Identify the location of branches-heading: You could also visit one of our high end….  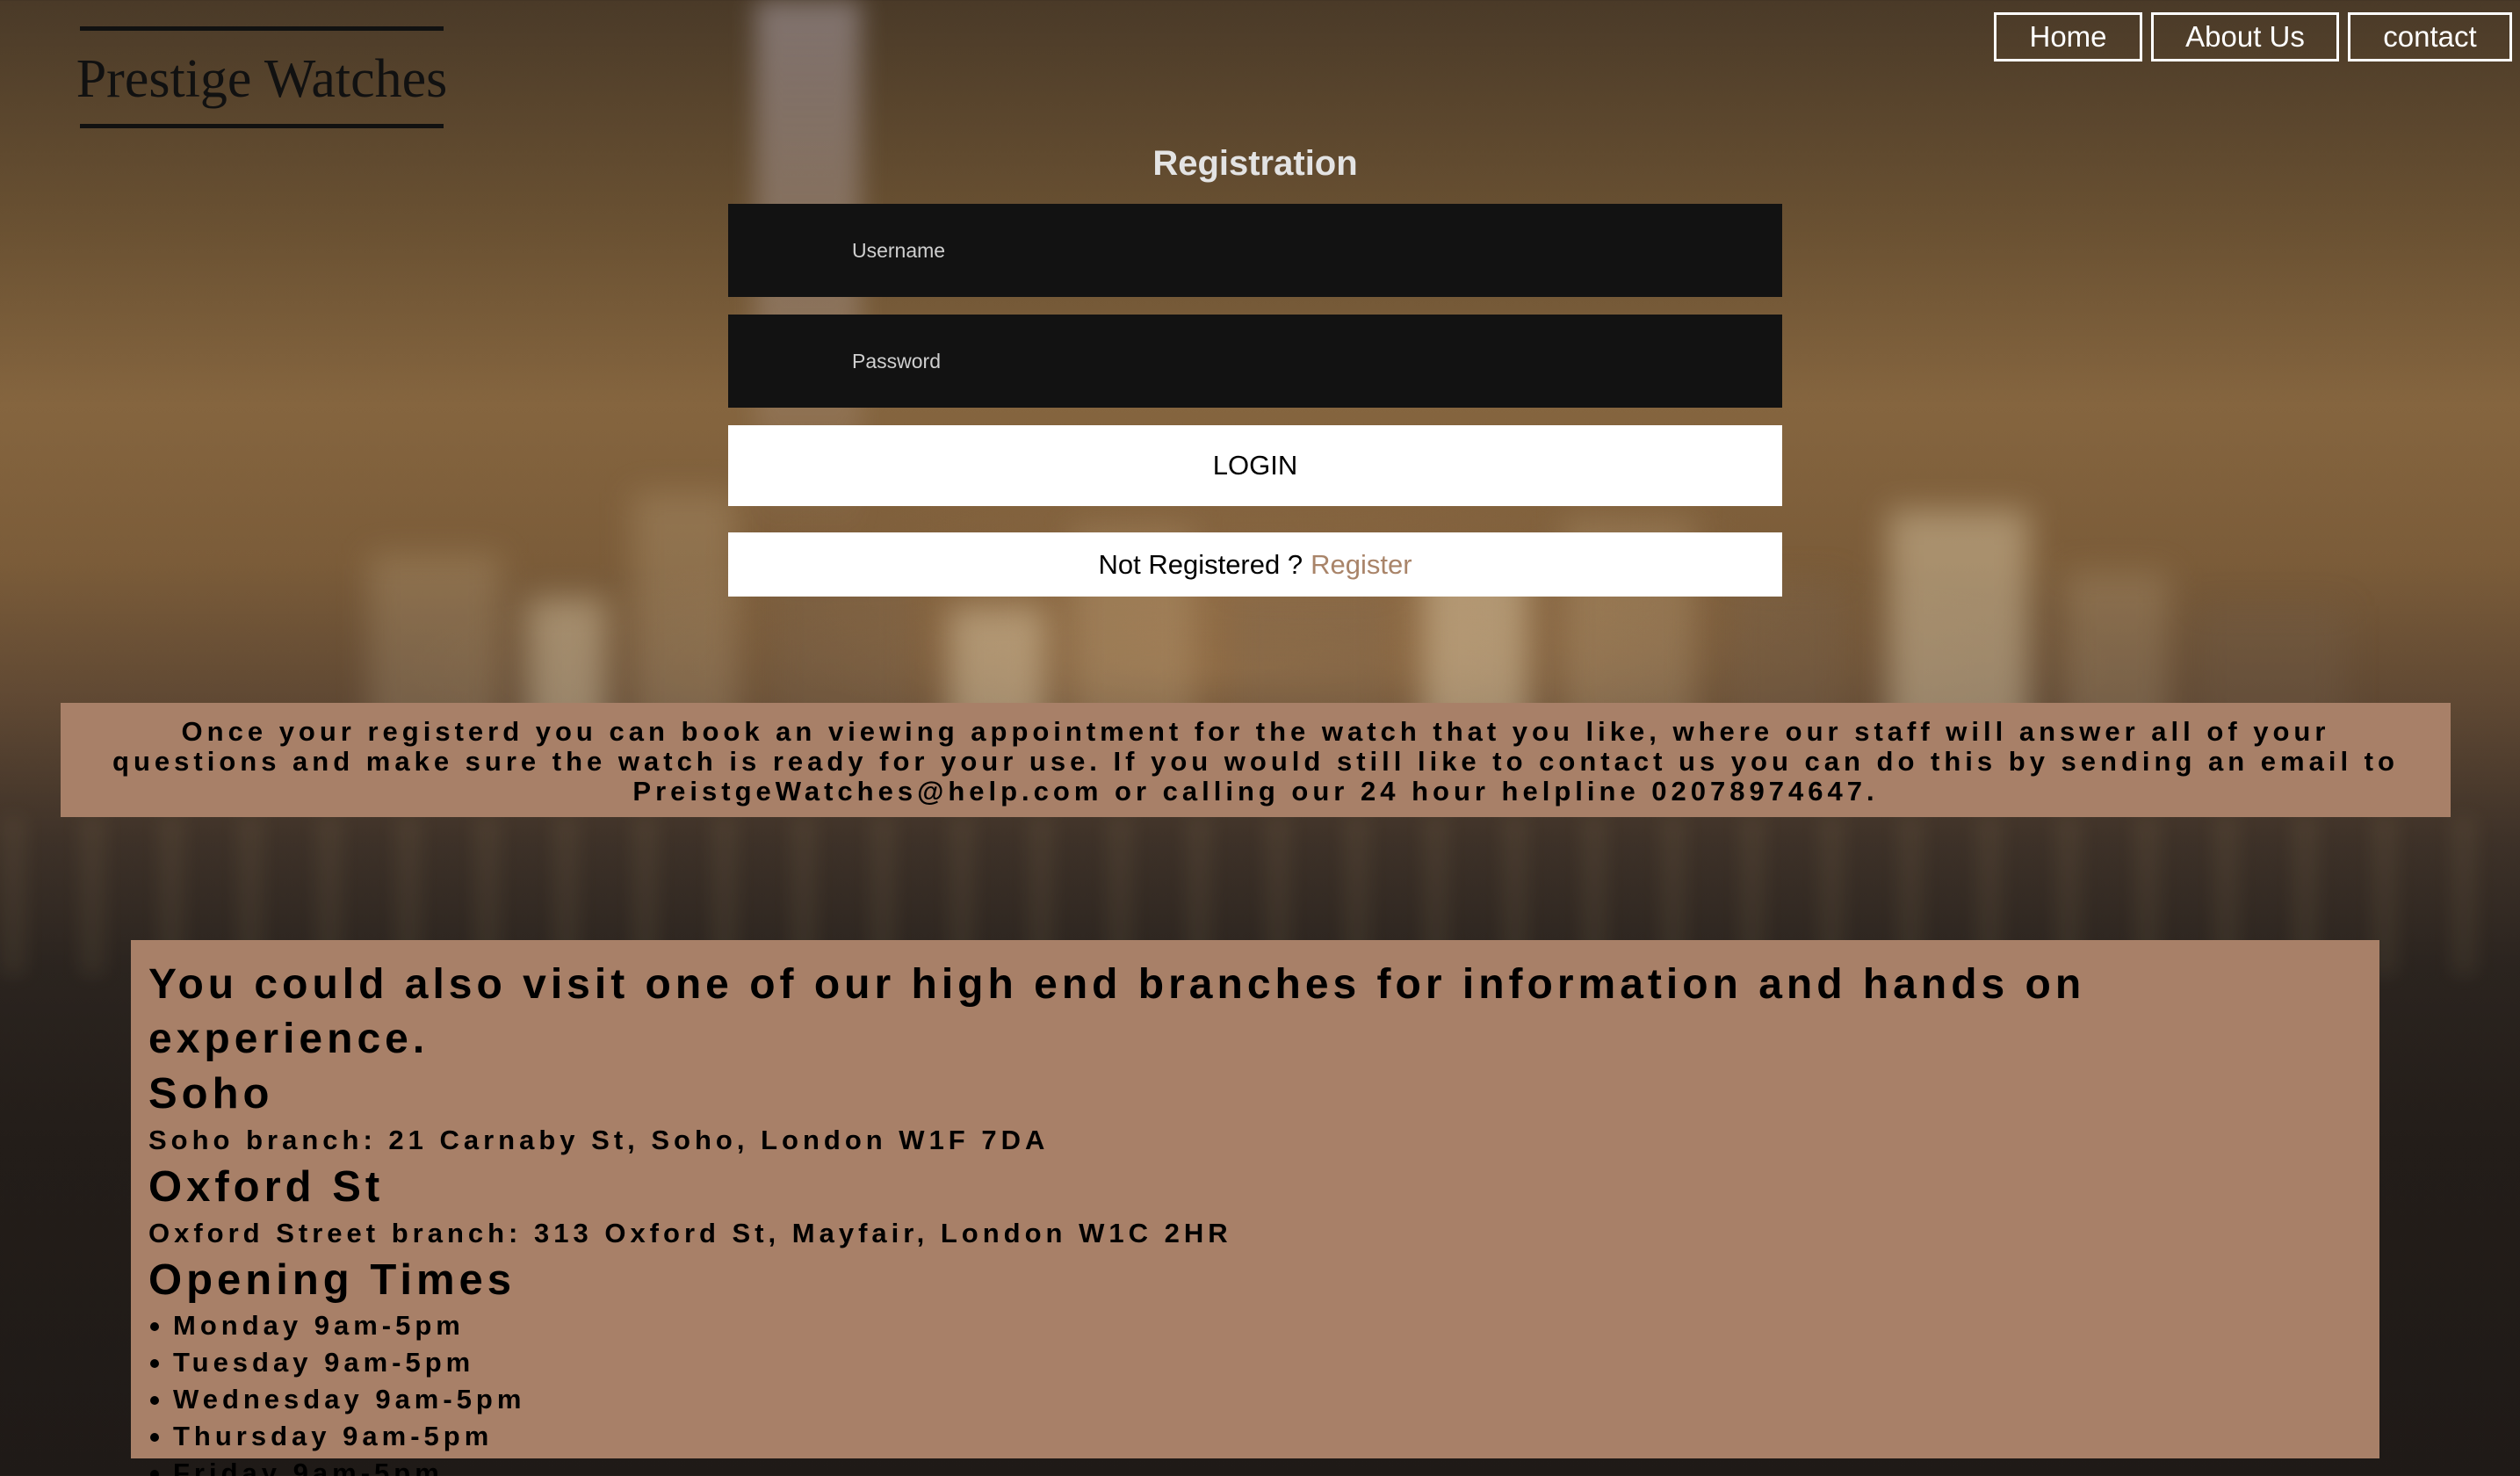
(1117, 1011).